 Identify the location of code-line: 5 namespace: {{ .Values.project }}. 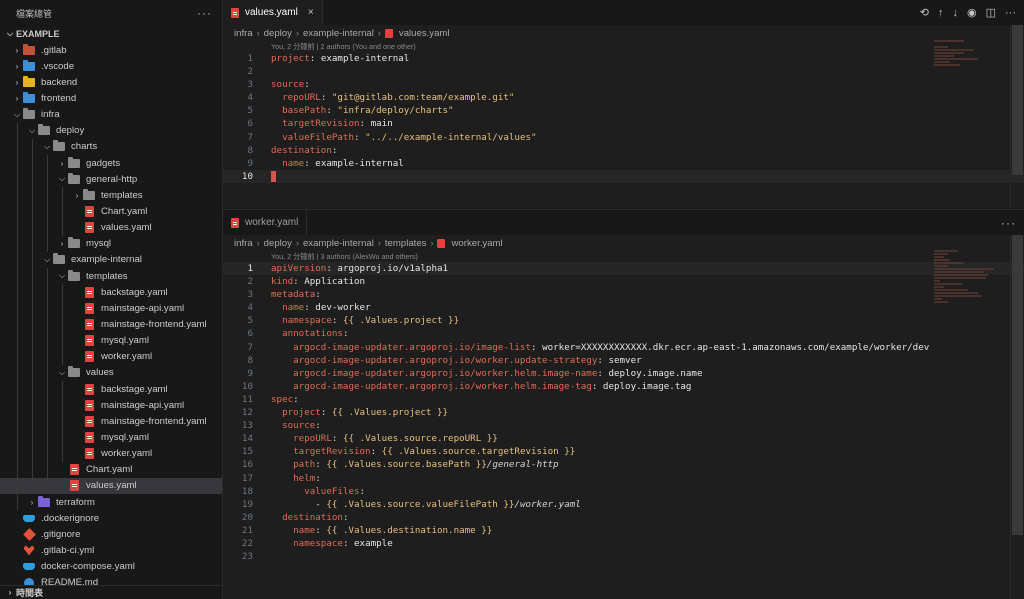
(623, 320).